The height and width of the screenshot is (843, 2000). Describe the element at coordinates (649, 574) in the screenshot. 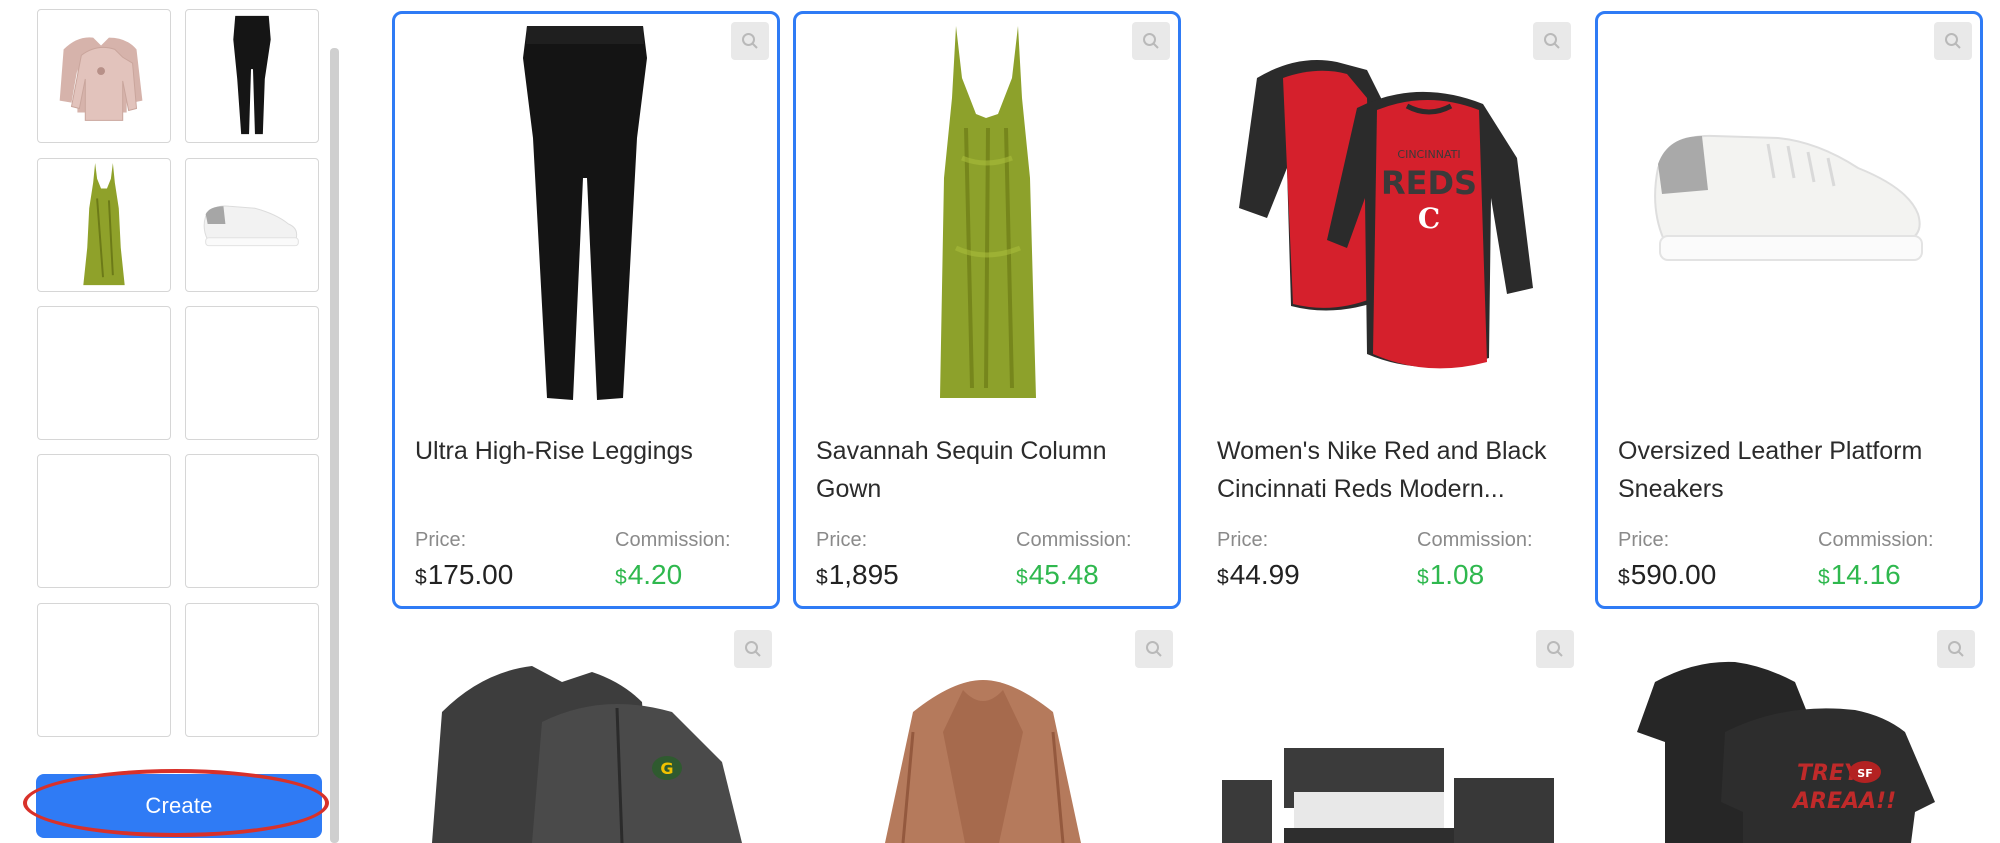

I see `commission-value: $4.20` at that location.